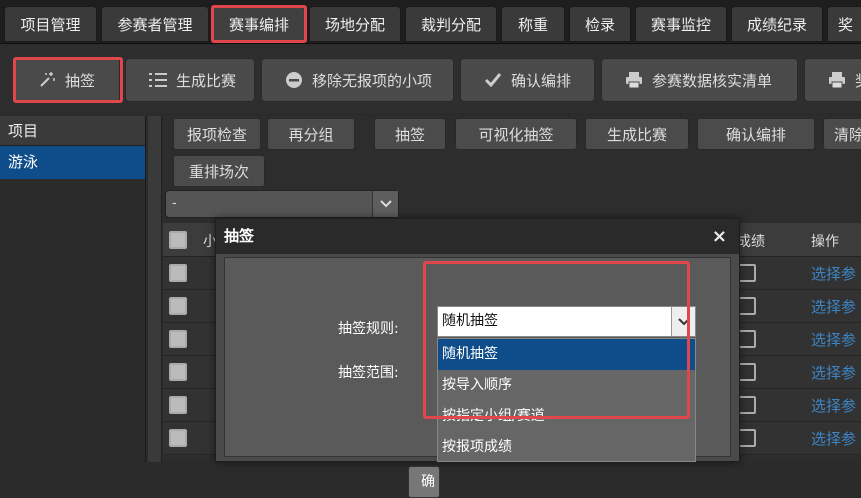  What do you see at coordinates (219, 171) in the screenshot?
I see `reschedule-button: 重排场次` at bounding box center [219, 171].